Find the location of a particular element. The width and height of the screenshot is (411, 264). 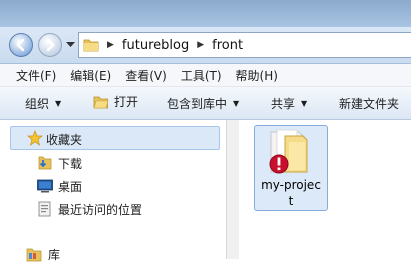

organize-label: 组织 is located at coordinates (37, 104).